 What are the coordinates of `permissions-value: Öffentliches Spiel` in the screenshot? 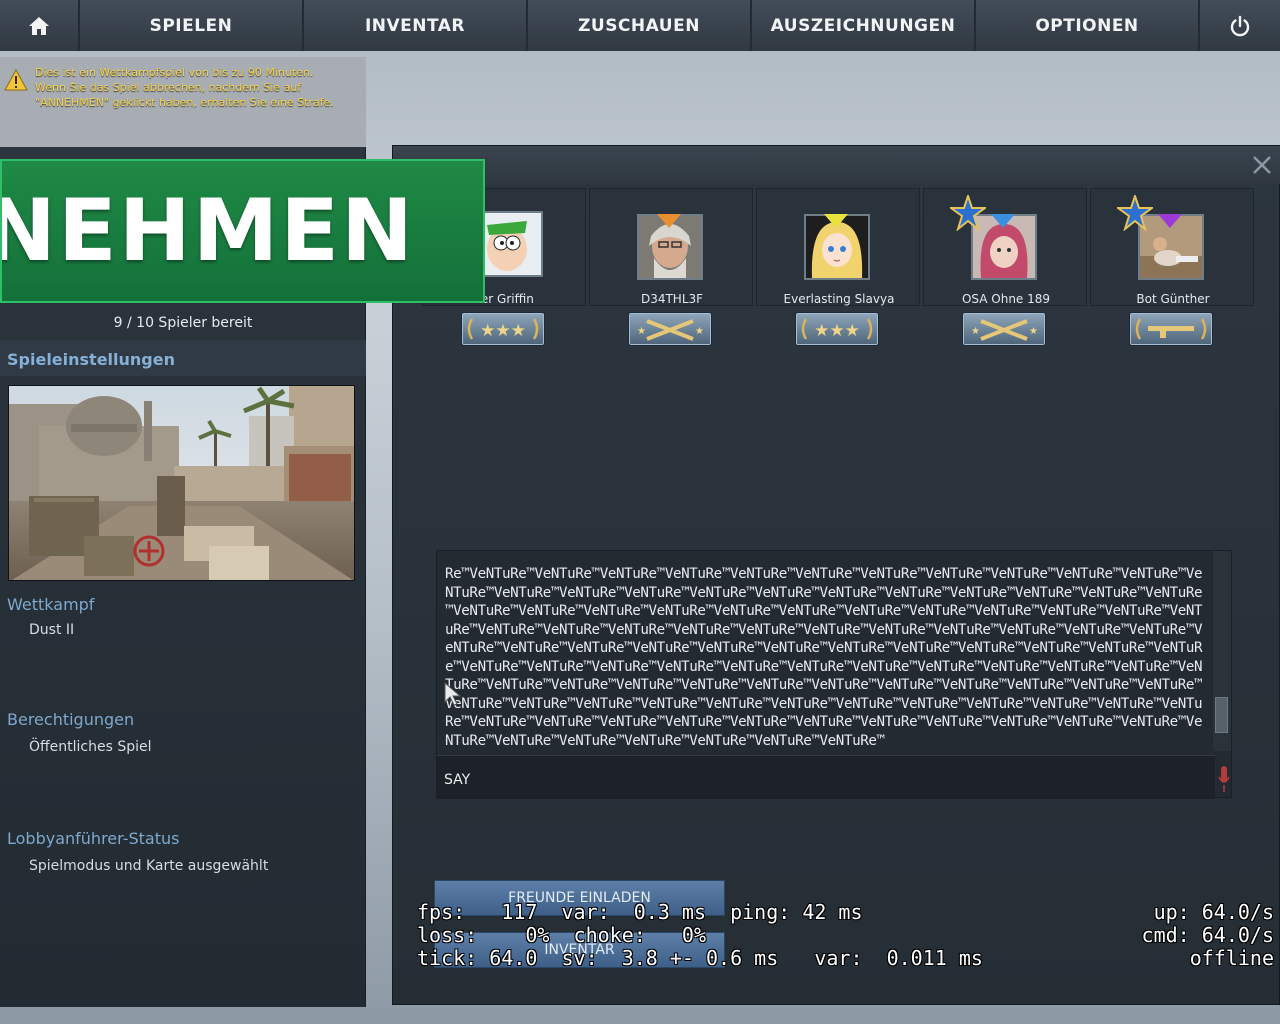 It's located at (90, 747).